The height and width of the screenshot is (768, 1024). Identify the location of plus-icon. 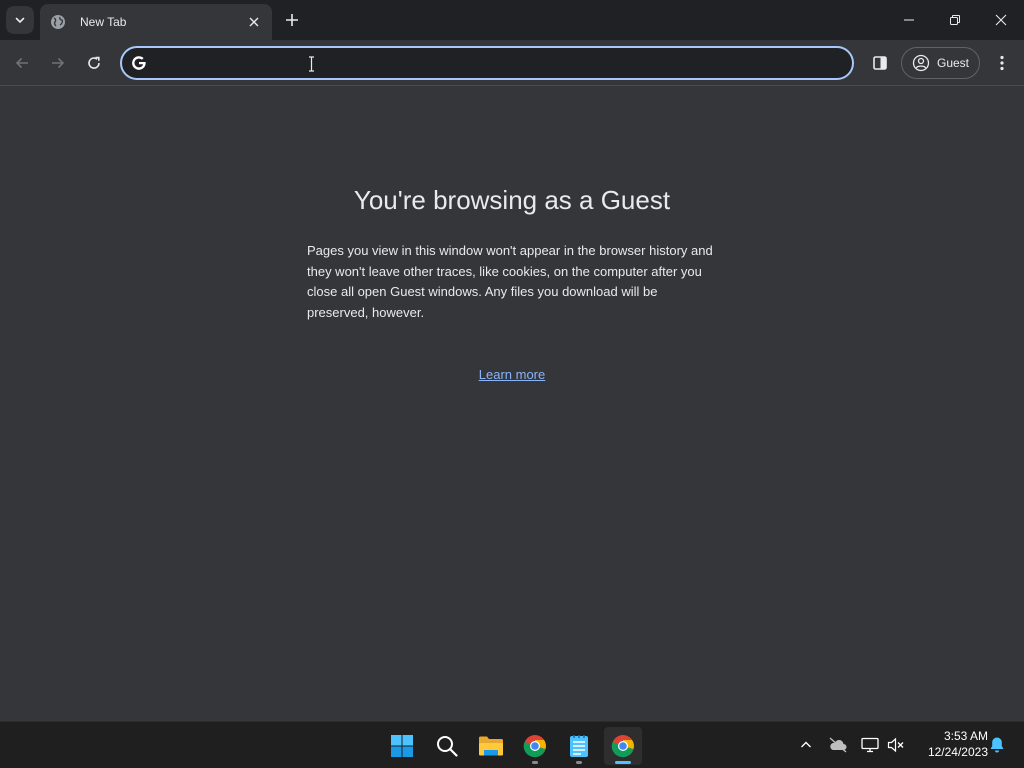
(292, 20).